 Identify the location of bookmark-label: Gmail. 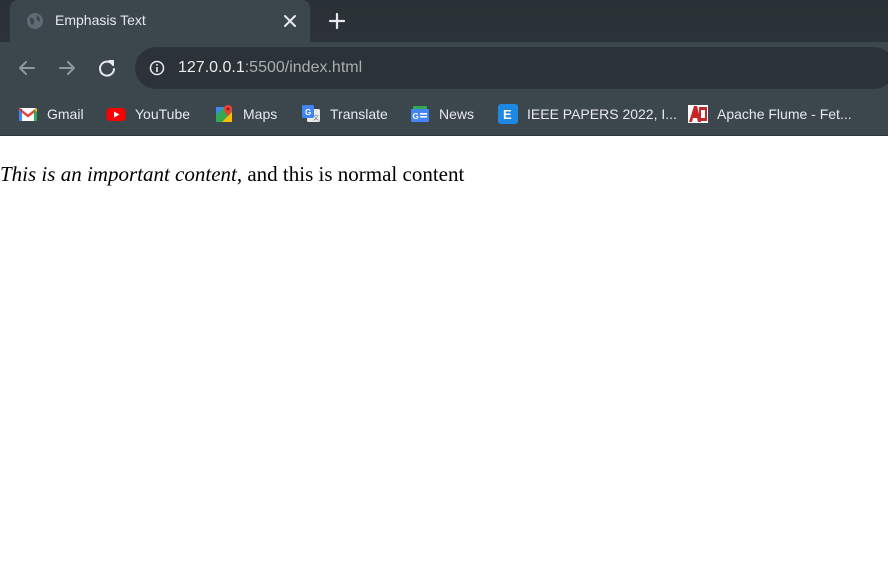
(65, 114).